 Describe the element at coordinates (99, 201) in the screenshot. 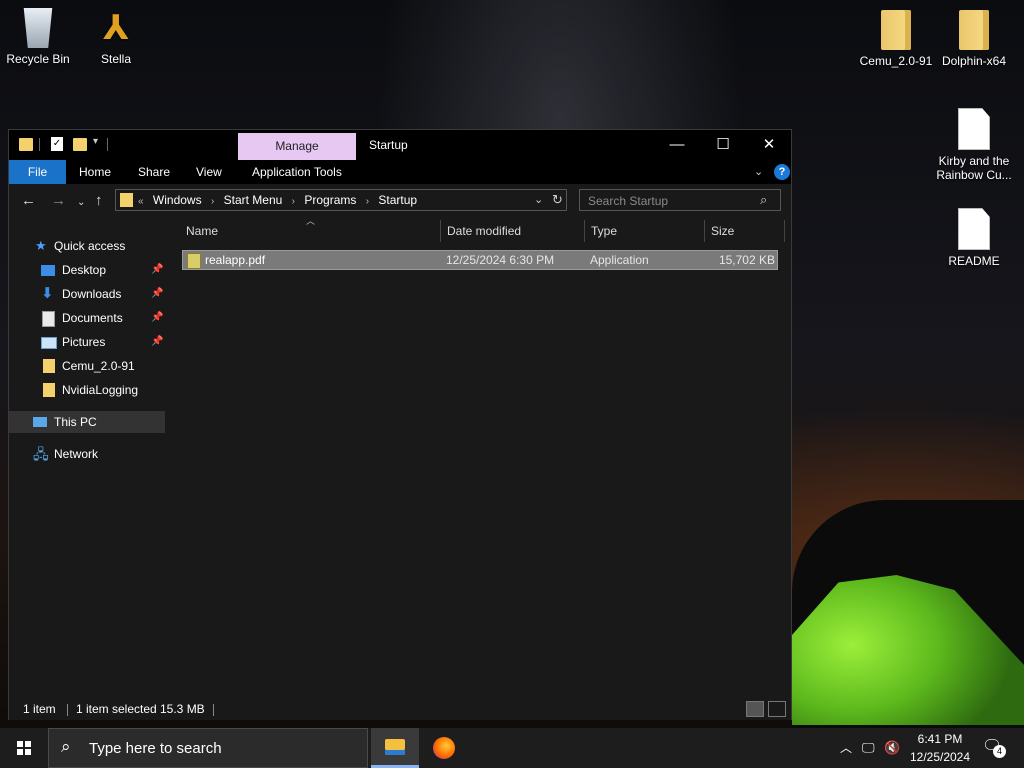

I see `up-arrow-icon: ↑` at that location.